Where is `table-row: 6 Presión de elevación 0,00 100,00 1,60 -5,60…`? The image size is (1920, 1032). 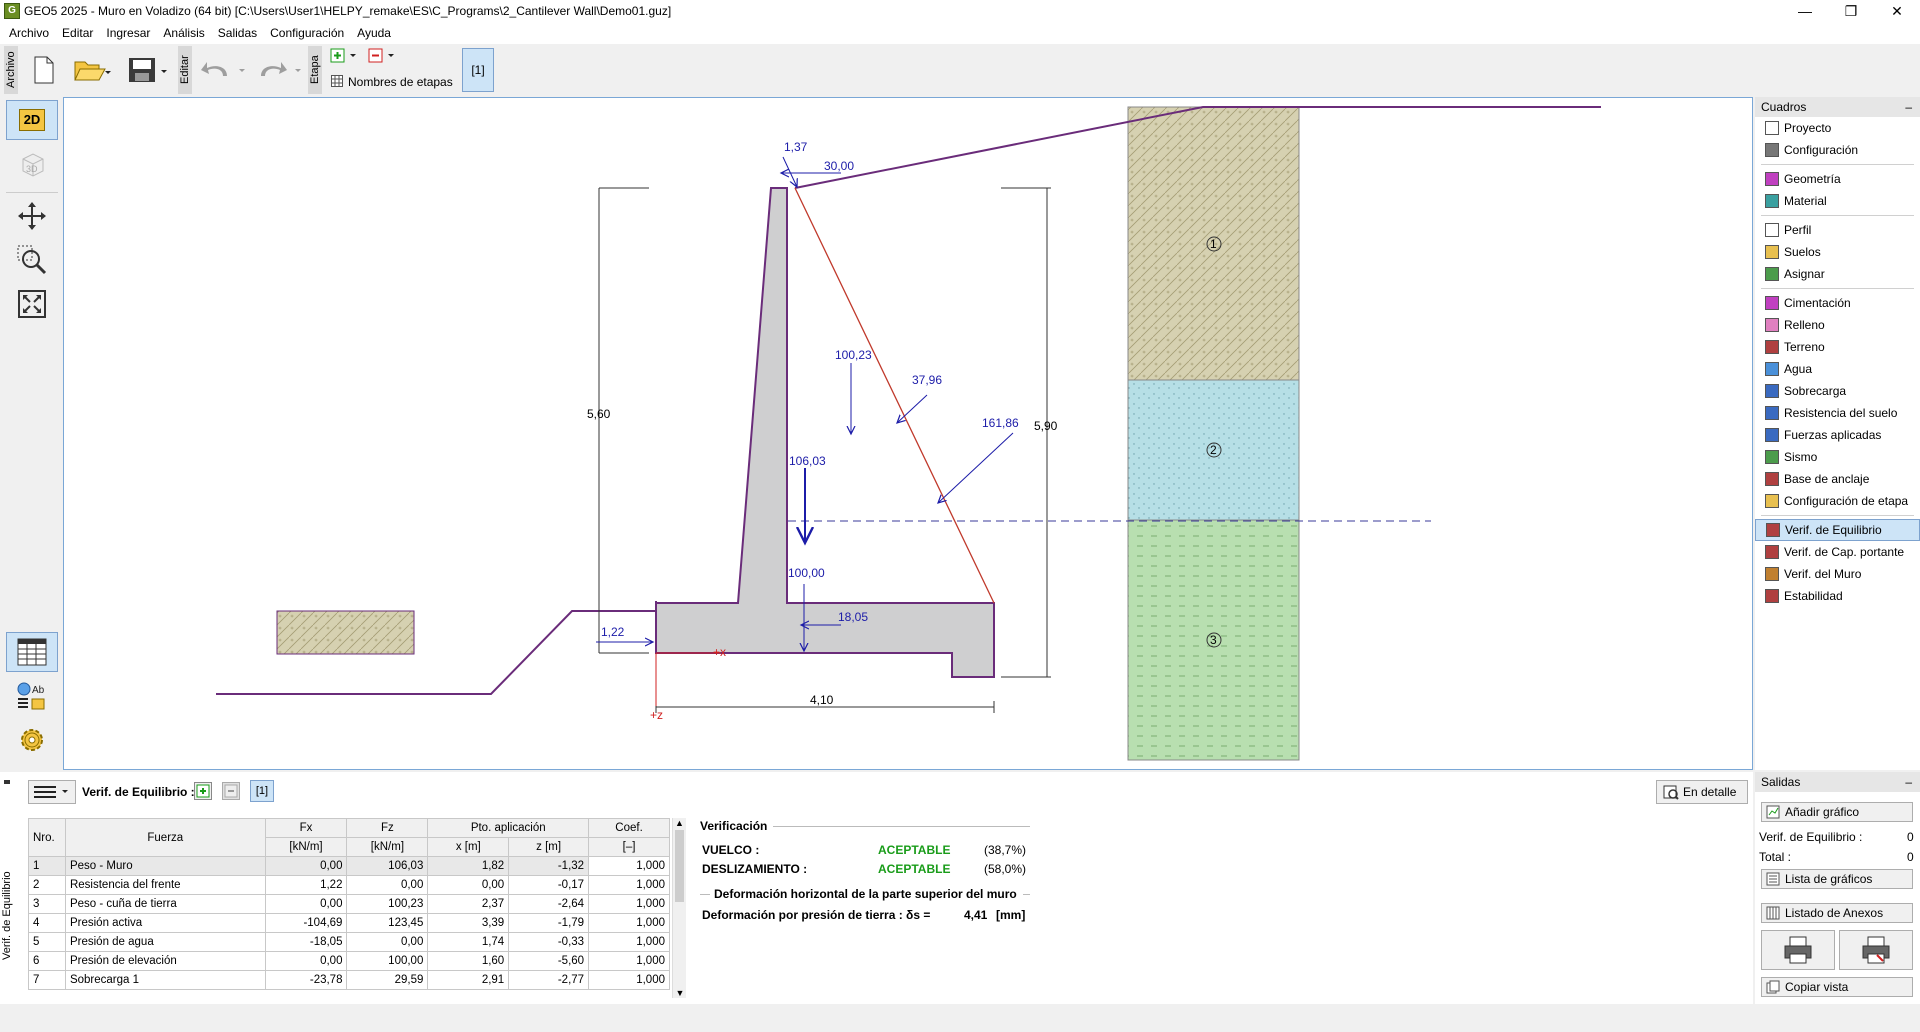 table-row: 6 Presión de elevación 0,00 100,00 1,60 -5,60… is located at coordinates (349, 961).